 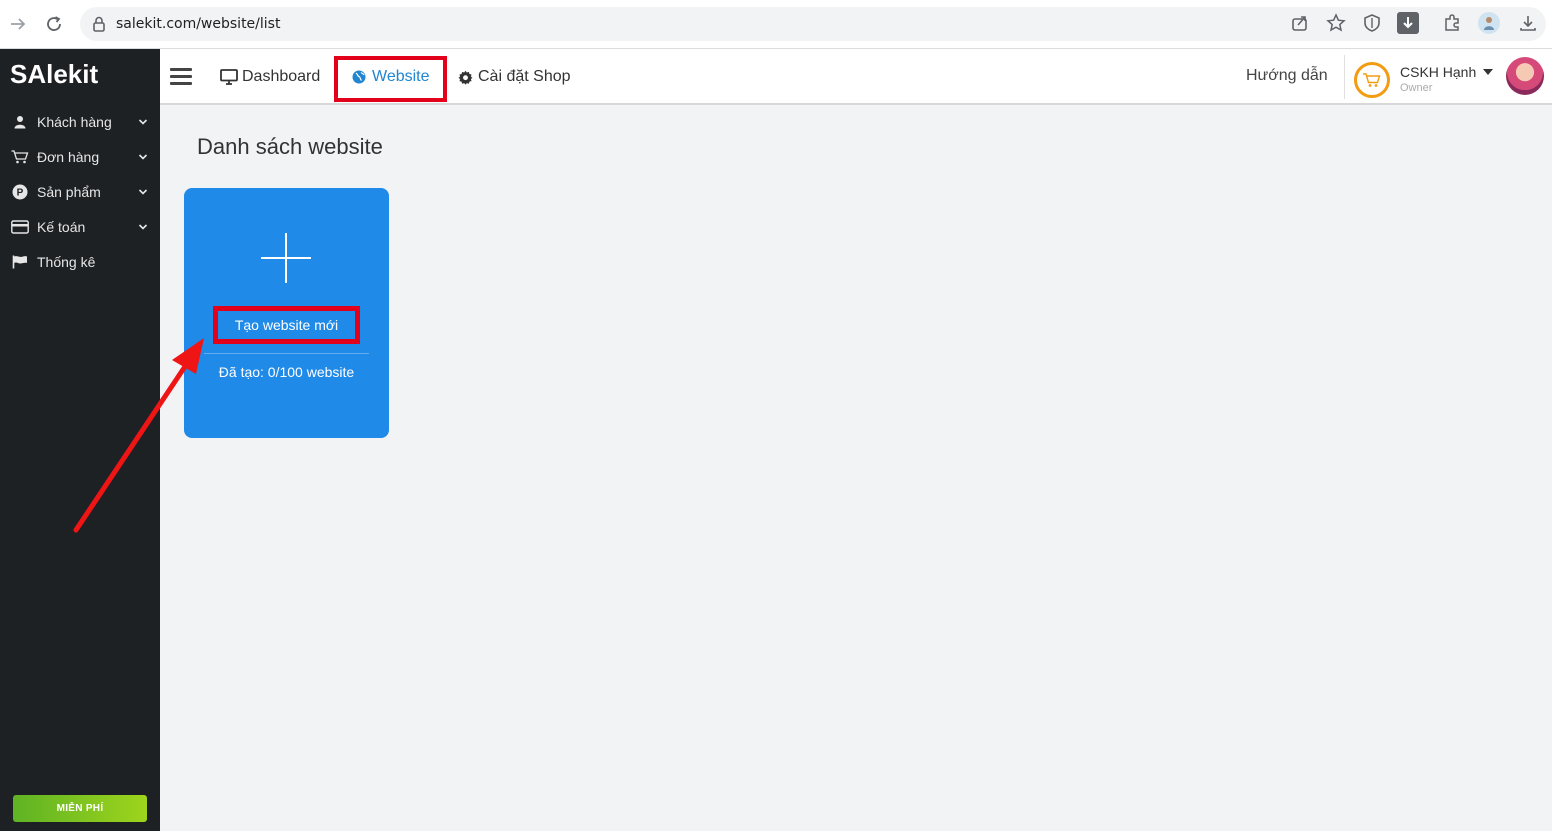 I want to click on website-tab-highlight, so click(x=390, y=79).